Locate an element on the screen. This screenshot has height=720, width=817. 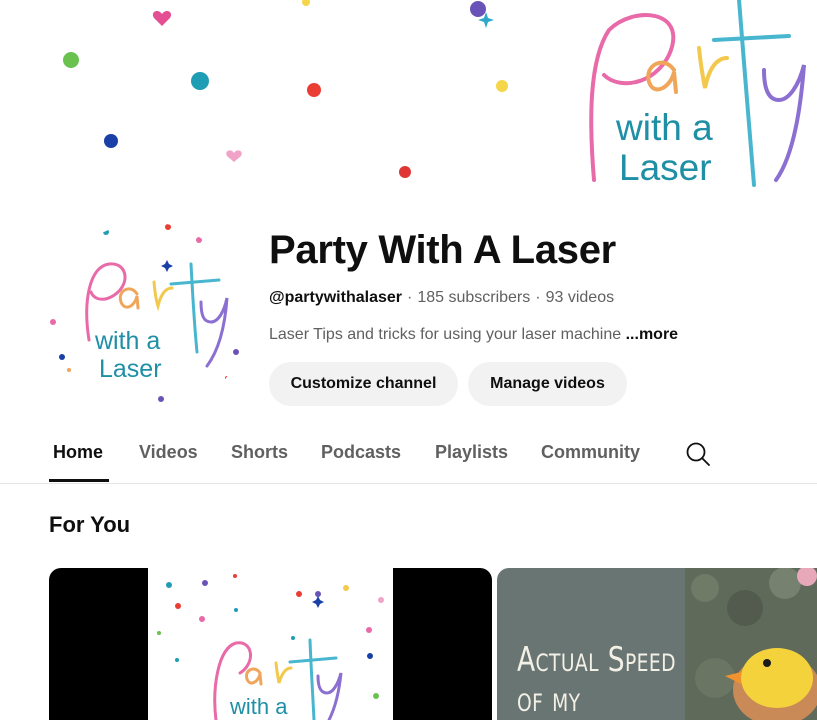
section-title: For You is located at coordinates (90, 524).